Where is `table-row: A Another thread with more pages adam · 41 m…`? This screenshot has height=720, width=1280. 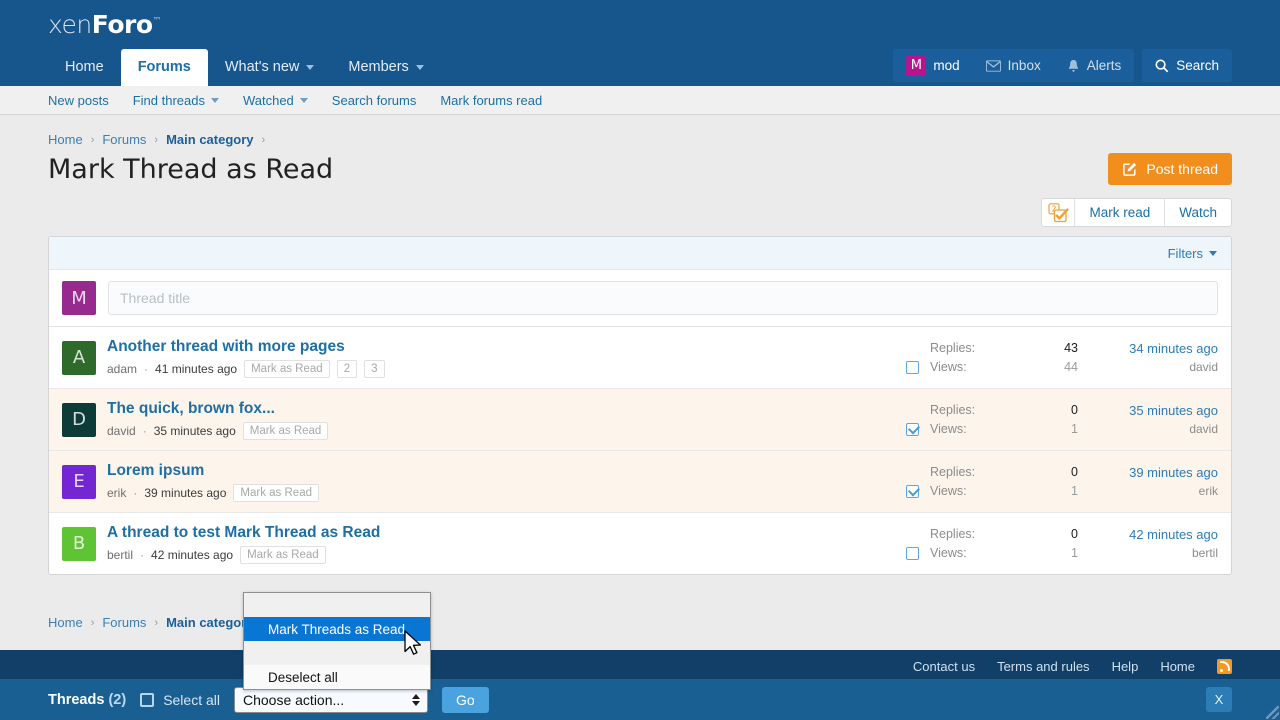
table-row: A Another thread with more pages adam · 41 m… is located at coordinates (640, 358).